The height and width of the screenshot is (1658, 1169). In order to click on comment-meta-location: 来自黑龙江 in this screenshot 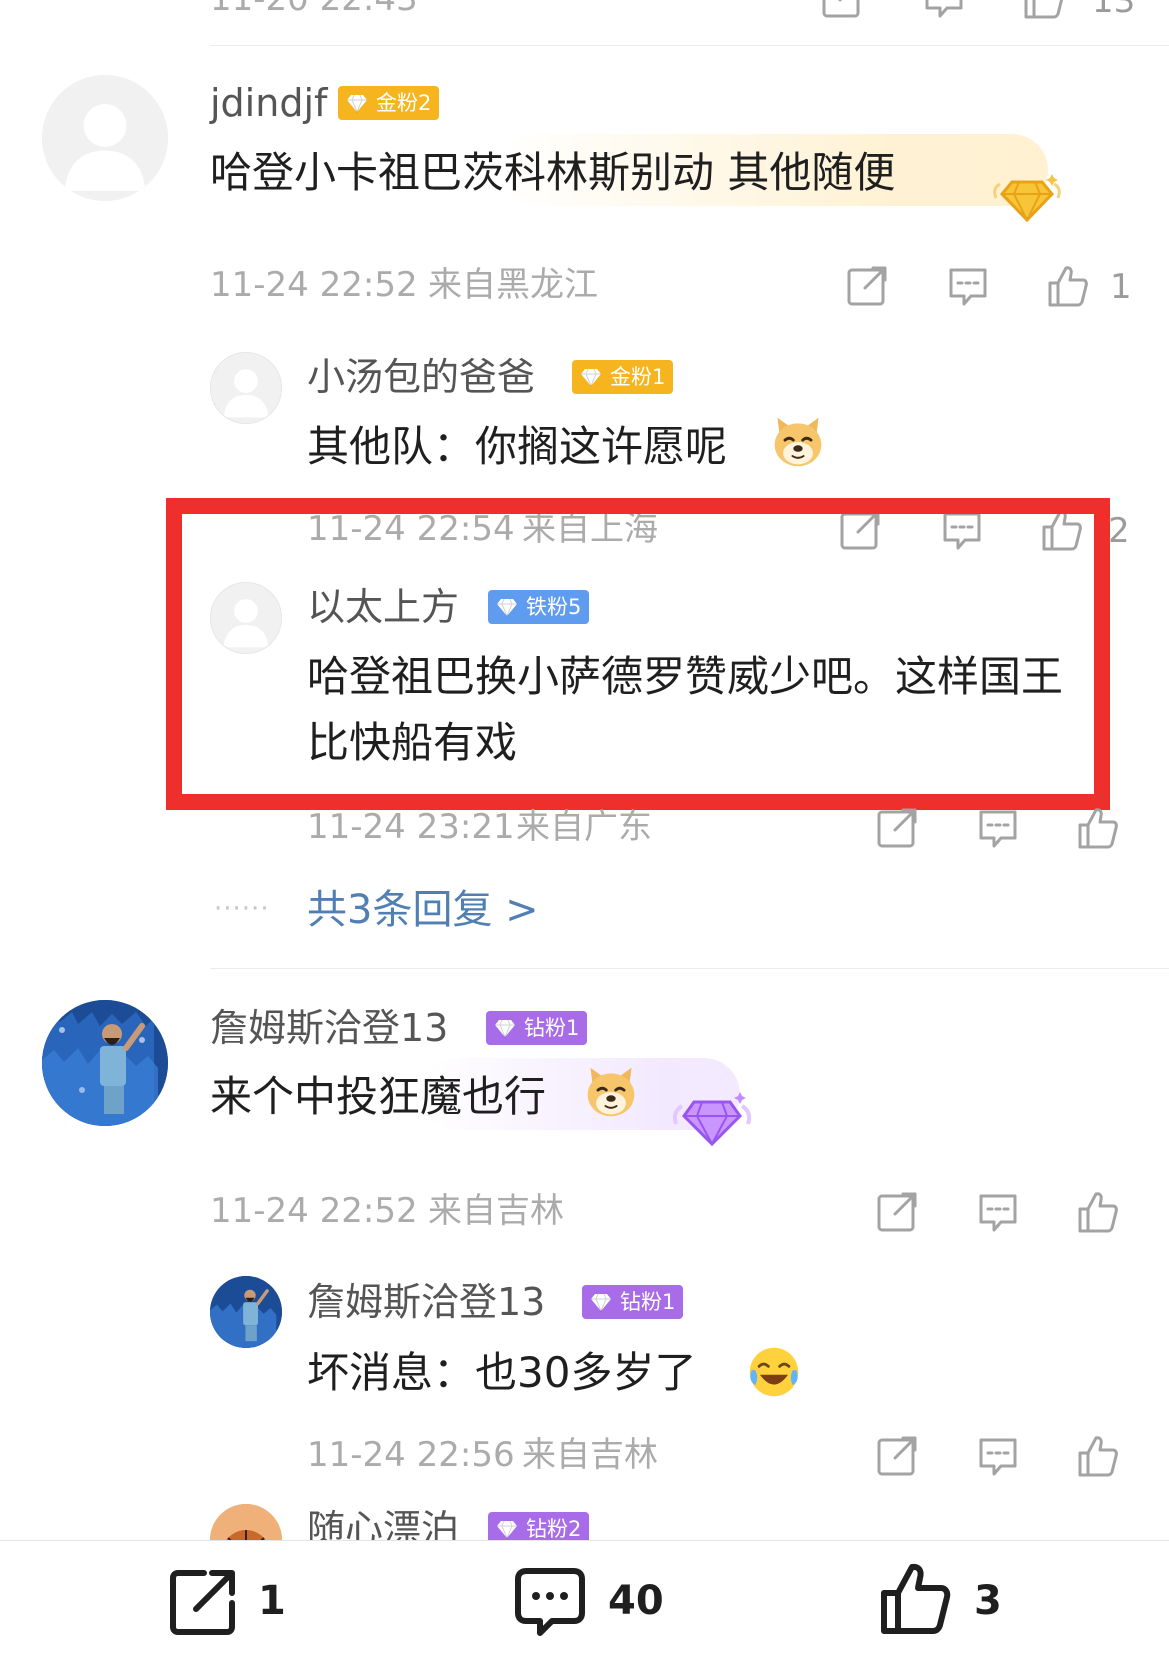, I will do `click(513, 285)`.